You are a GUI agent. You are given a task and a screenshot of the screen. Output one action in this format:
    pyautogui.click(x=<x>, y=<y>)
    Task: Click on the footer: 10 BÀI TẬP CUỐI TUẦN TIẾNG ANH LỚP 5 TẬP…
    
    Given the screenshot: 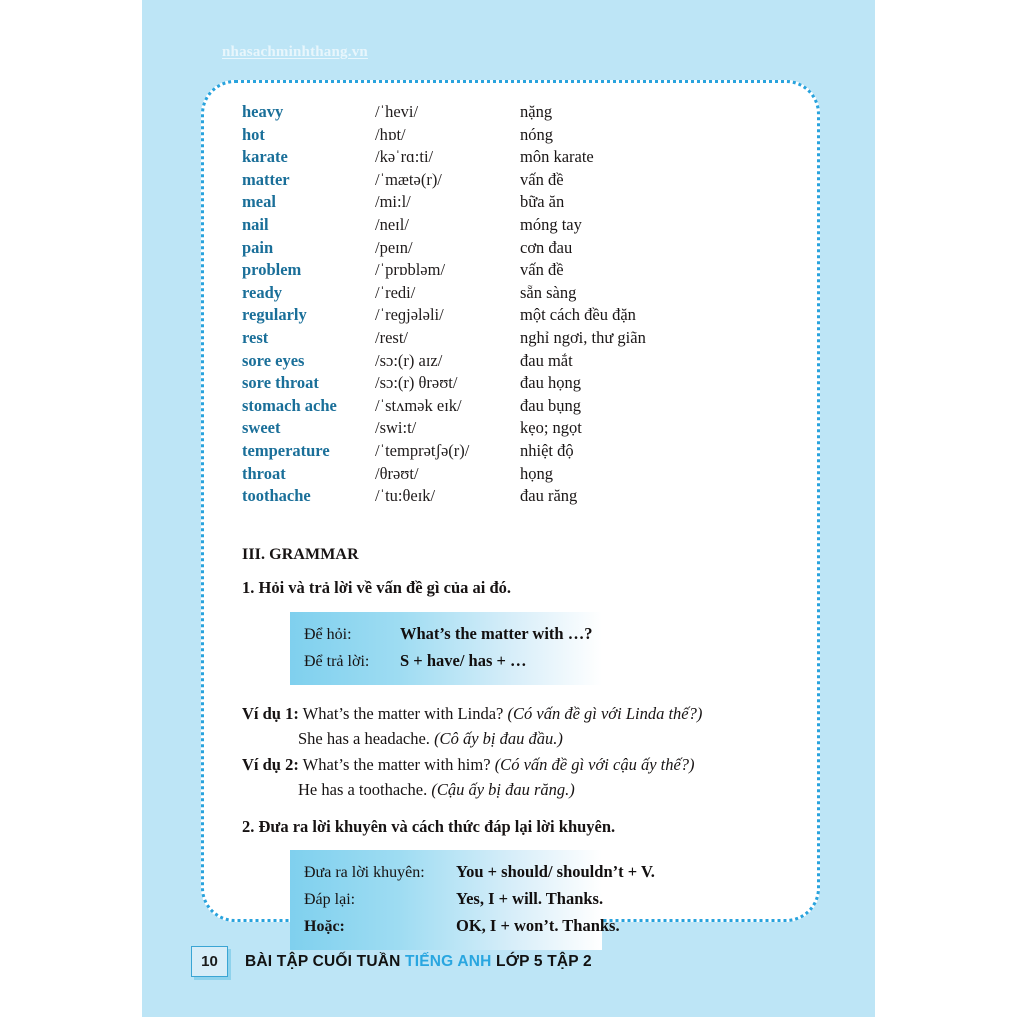 What is the action you would take?
    pyautogui.click(x=391, y=961)
    